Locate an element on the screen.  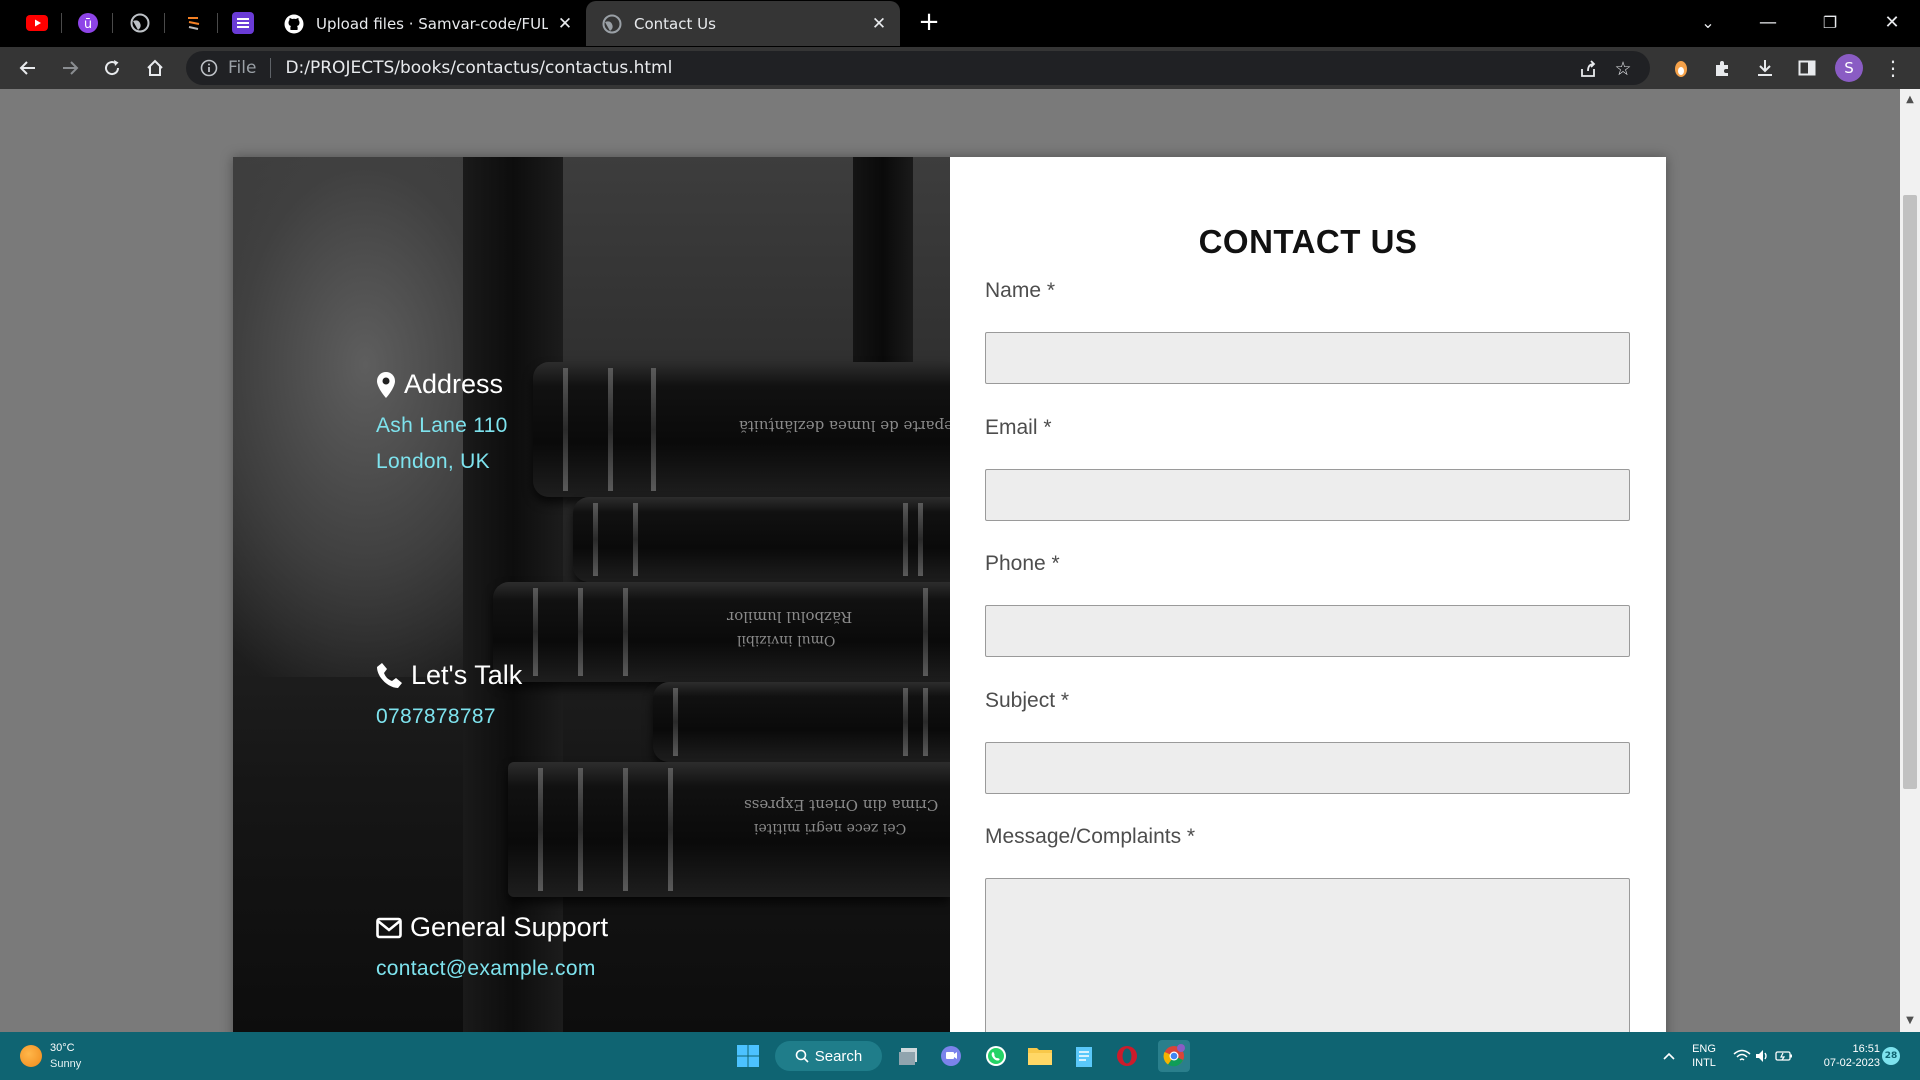
tab-github-upload: Upload files · Samvar-code/FULL_ST ✕ is located at coordinates (427, 23).